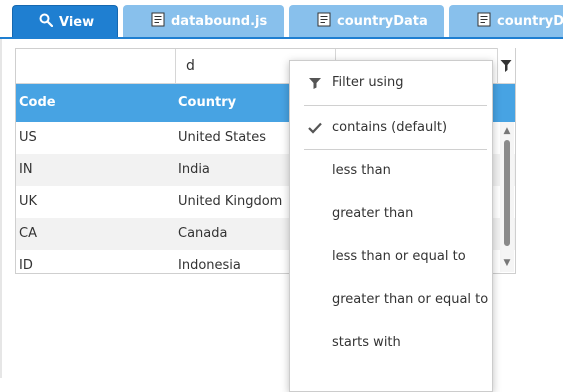  What do you see at coordinates (194, 169) in the screenshot?
I see `cell-country: India` at bounding box center [194, 169].